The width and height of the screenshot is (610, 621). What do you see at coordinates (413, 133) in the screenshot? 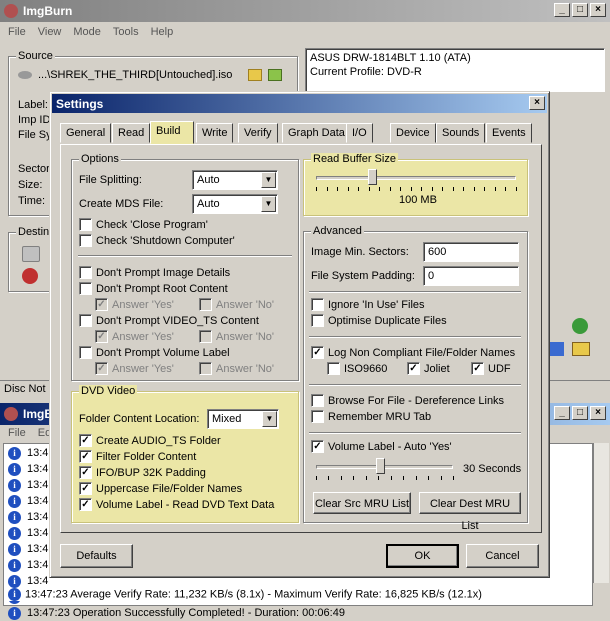
I see `tab-device: Device` at bounding box center [413, 133].